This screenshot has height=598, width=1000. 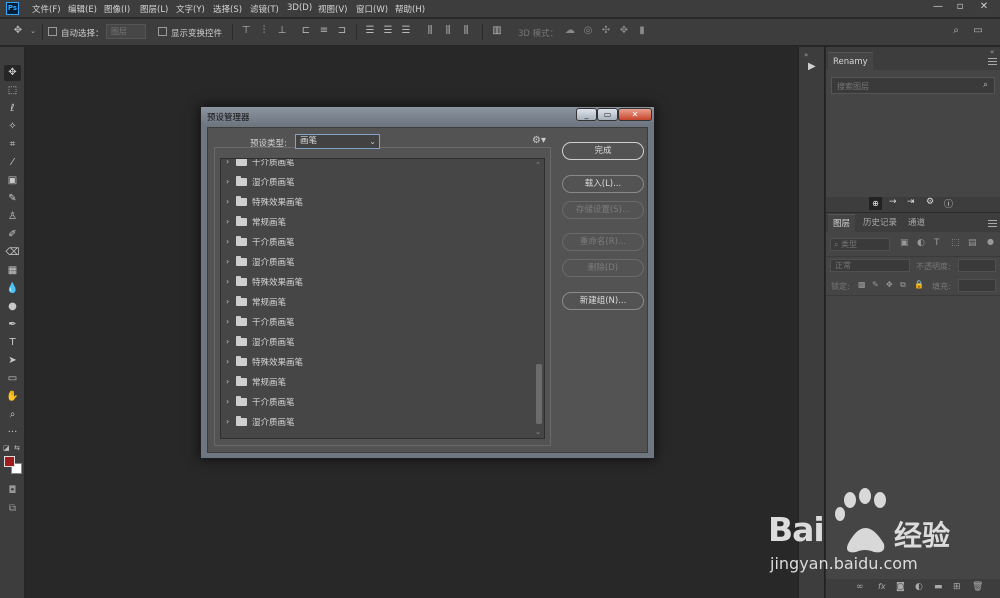 What do you see at coordinates (603, 151) in the screenshot?
I see `done-button: 完成` at bounding box center [603, 151].